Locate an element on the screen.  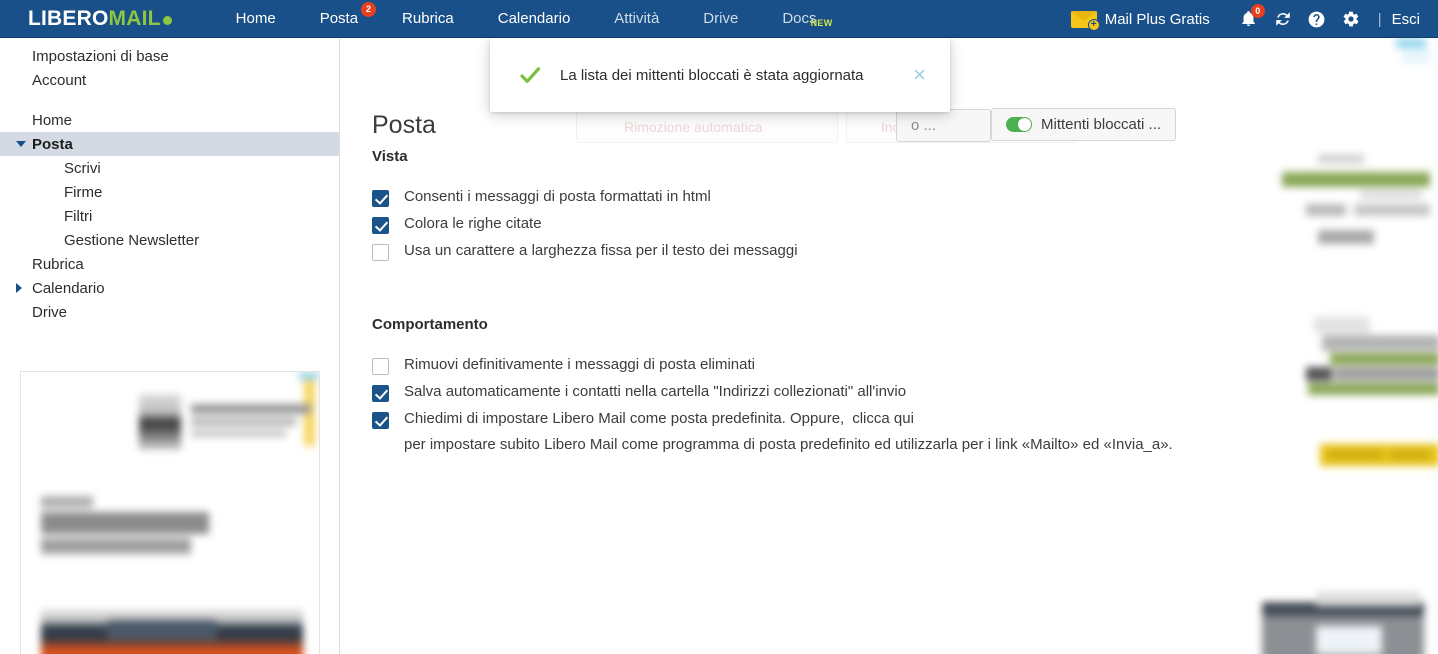
sidebar-item-label: Impostazioni di base is located at coordinates (100, 56).